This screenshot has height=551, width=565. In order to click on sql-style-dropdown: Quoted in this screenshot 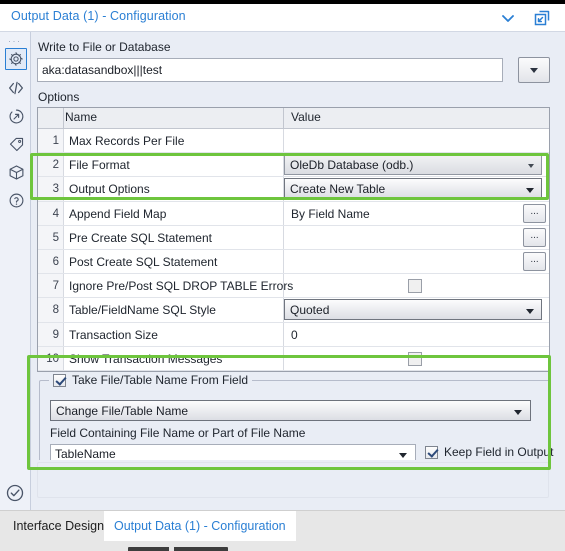, I will do `click(413, 310)`.